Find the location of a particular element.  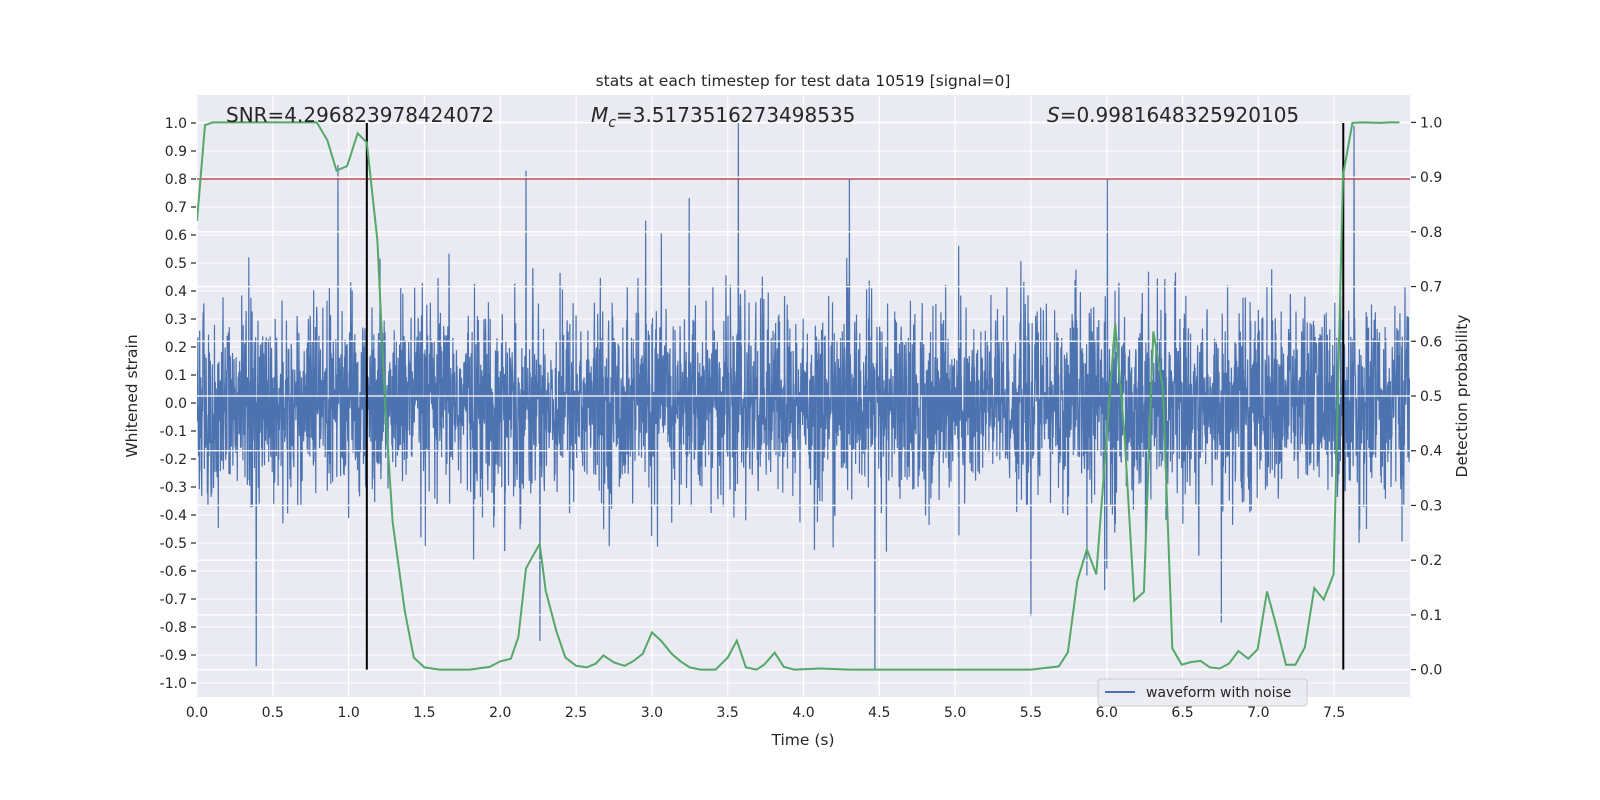

y-tick-label-right: 0.5 is located at coordinates (1431, 397).